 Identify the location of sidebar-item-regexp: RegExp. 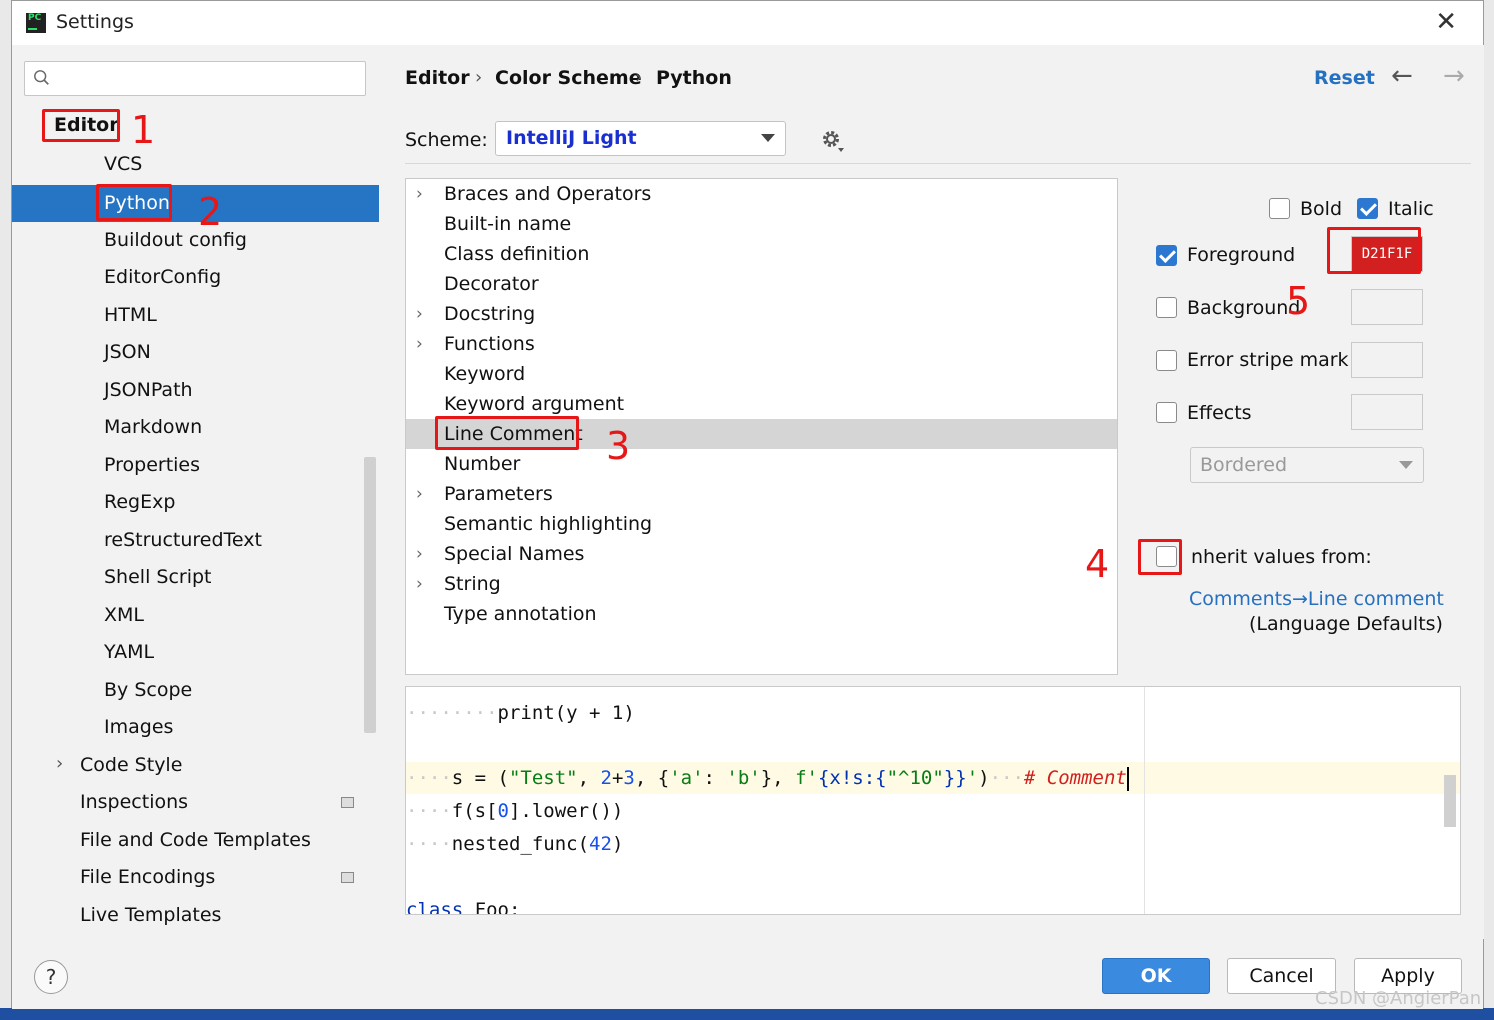
(139, 502).